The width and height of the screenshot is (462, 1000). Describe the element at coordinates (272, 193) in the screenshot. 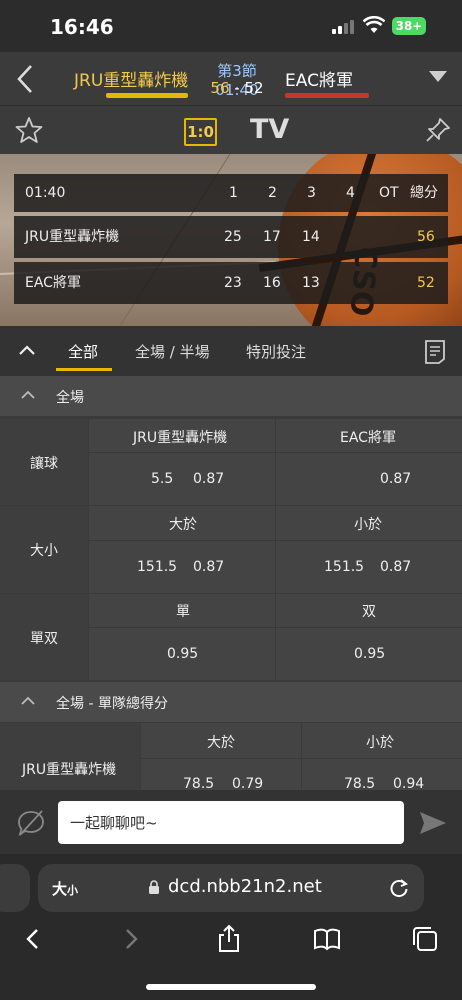

I see `scoreboard-col-q2: 2` at that location.